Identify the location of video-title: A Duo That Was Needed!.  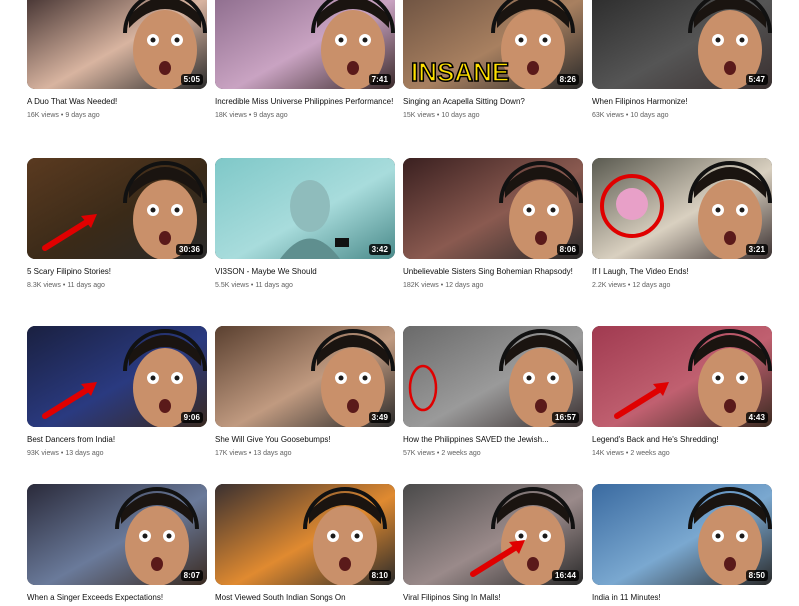
(117, 102).